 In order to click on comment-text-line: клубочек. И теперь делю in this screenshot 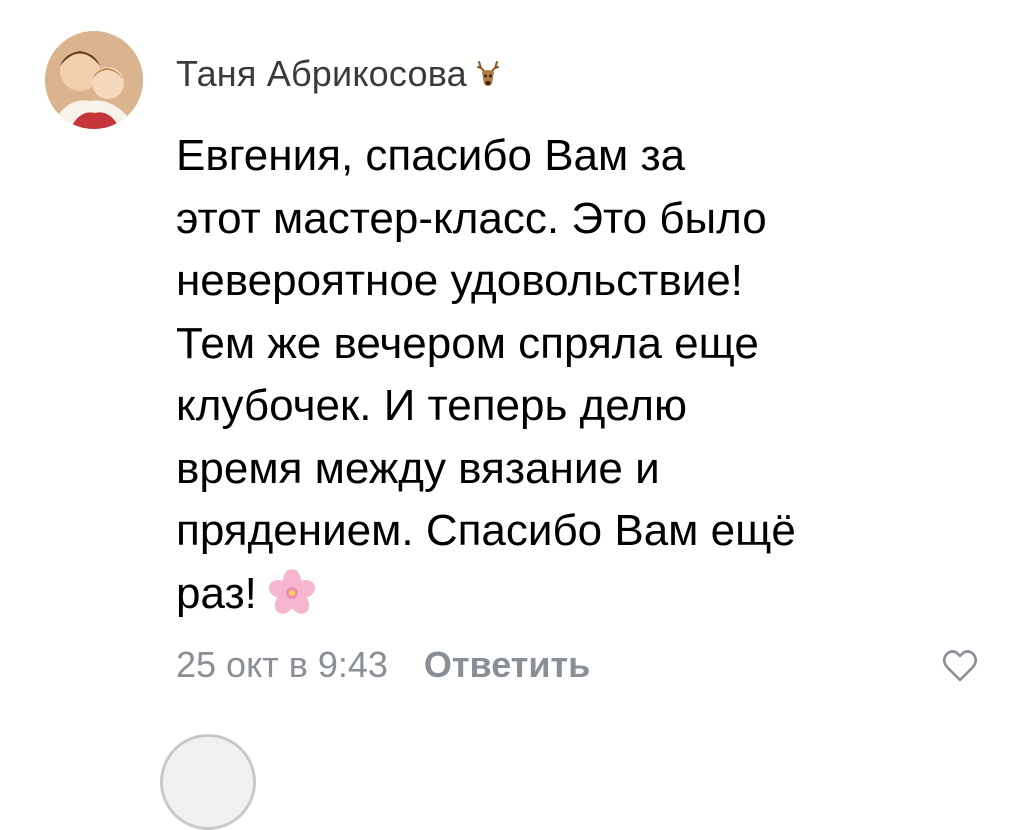, I will do `click(431, 405)`.